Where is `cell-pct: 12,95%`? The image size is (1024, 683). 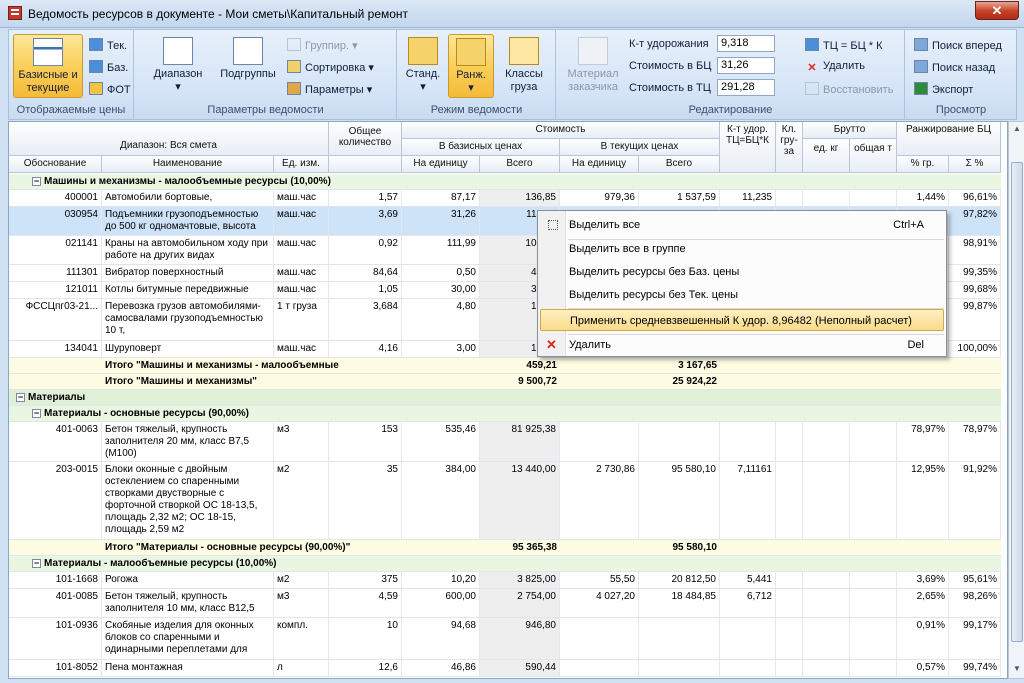 cell-pct: 12,95% is located at coordinates (923, 500).